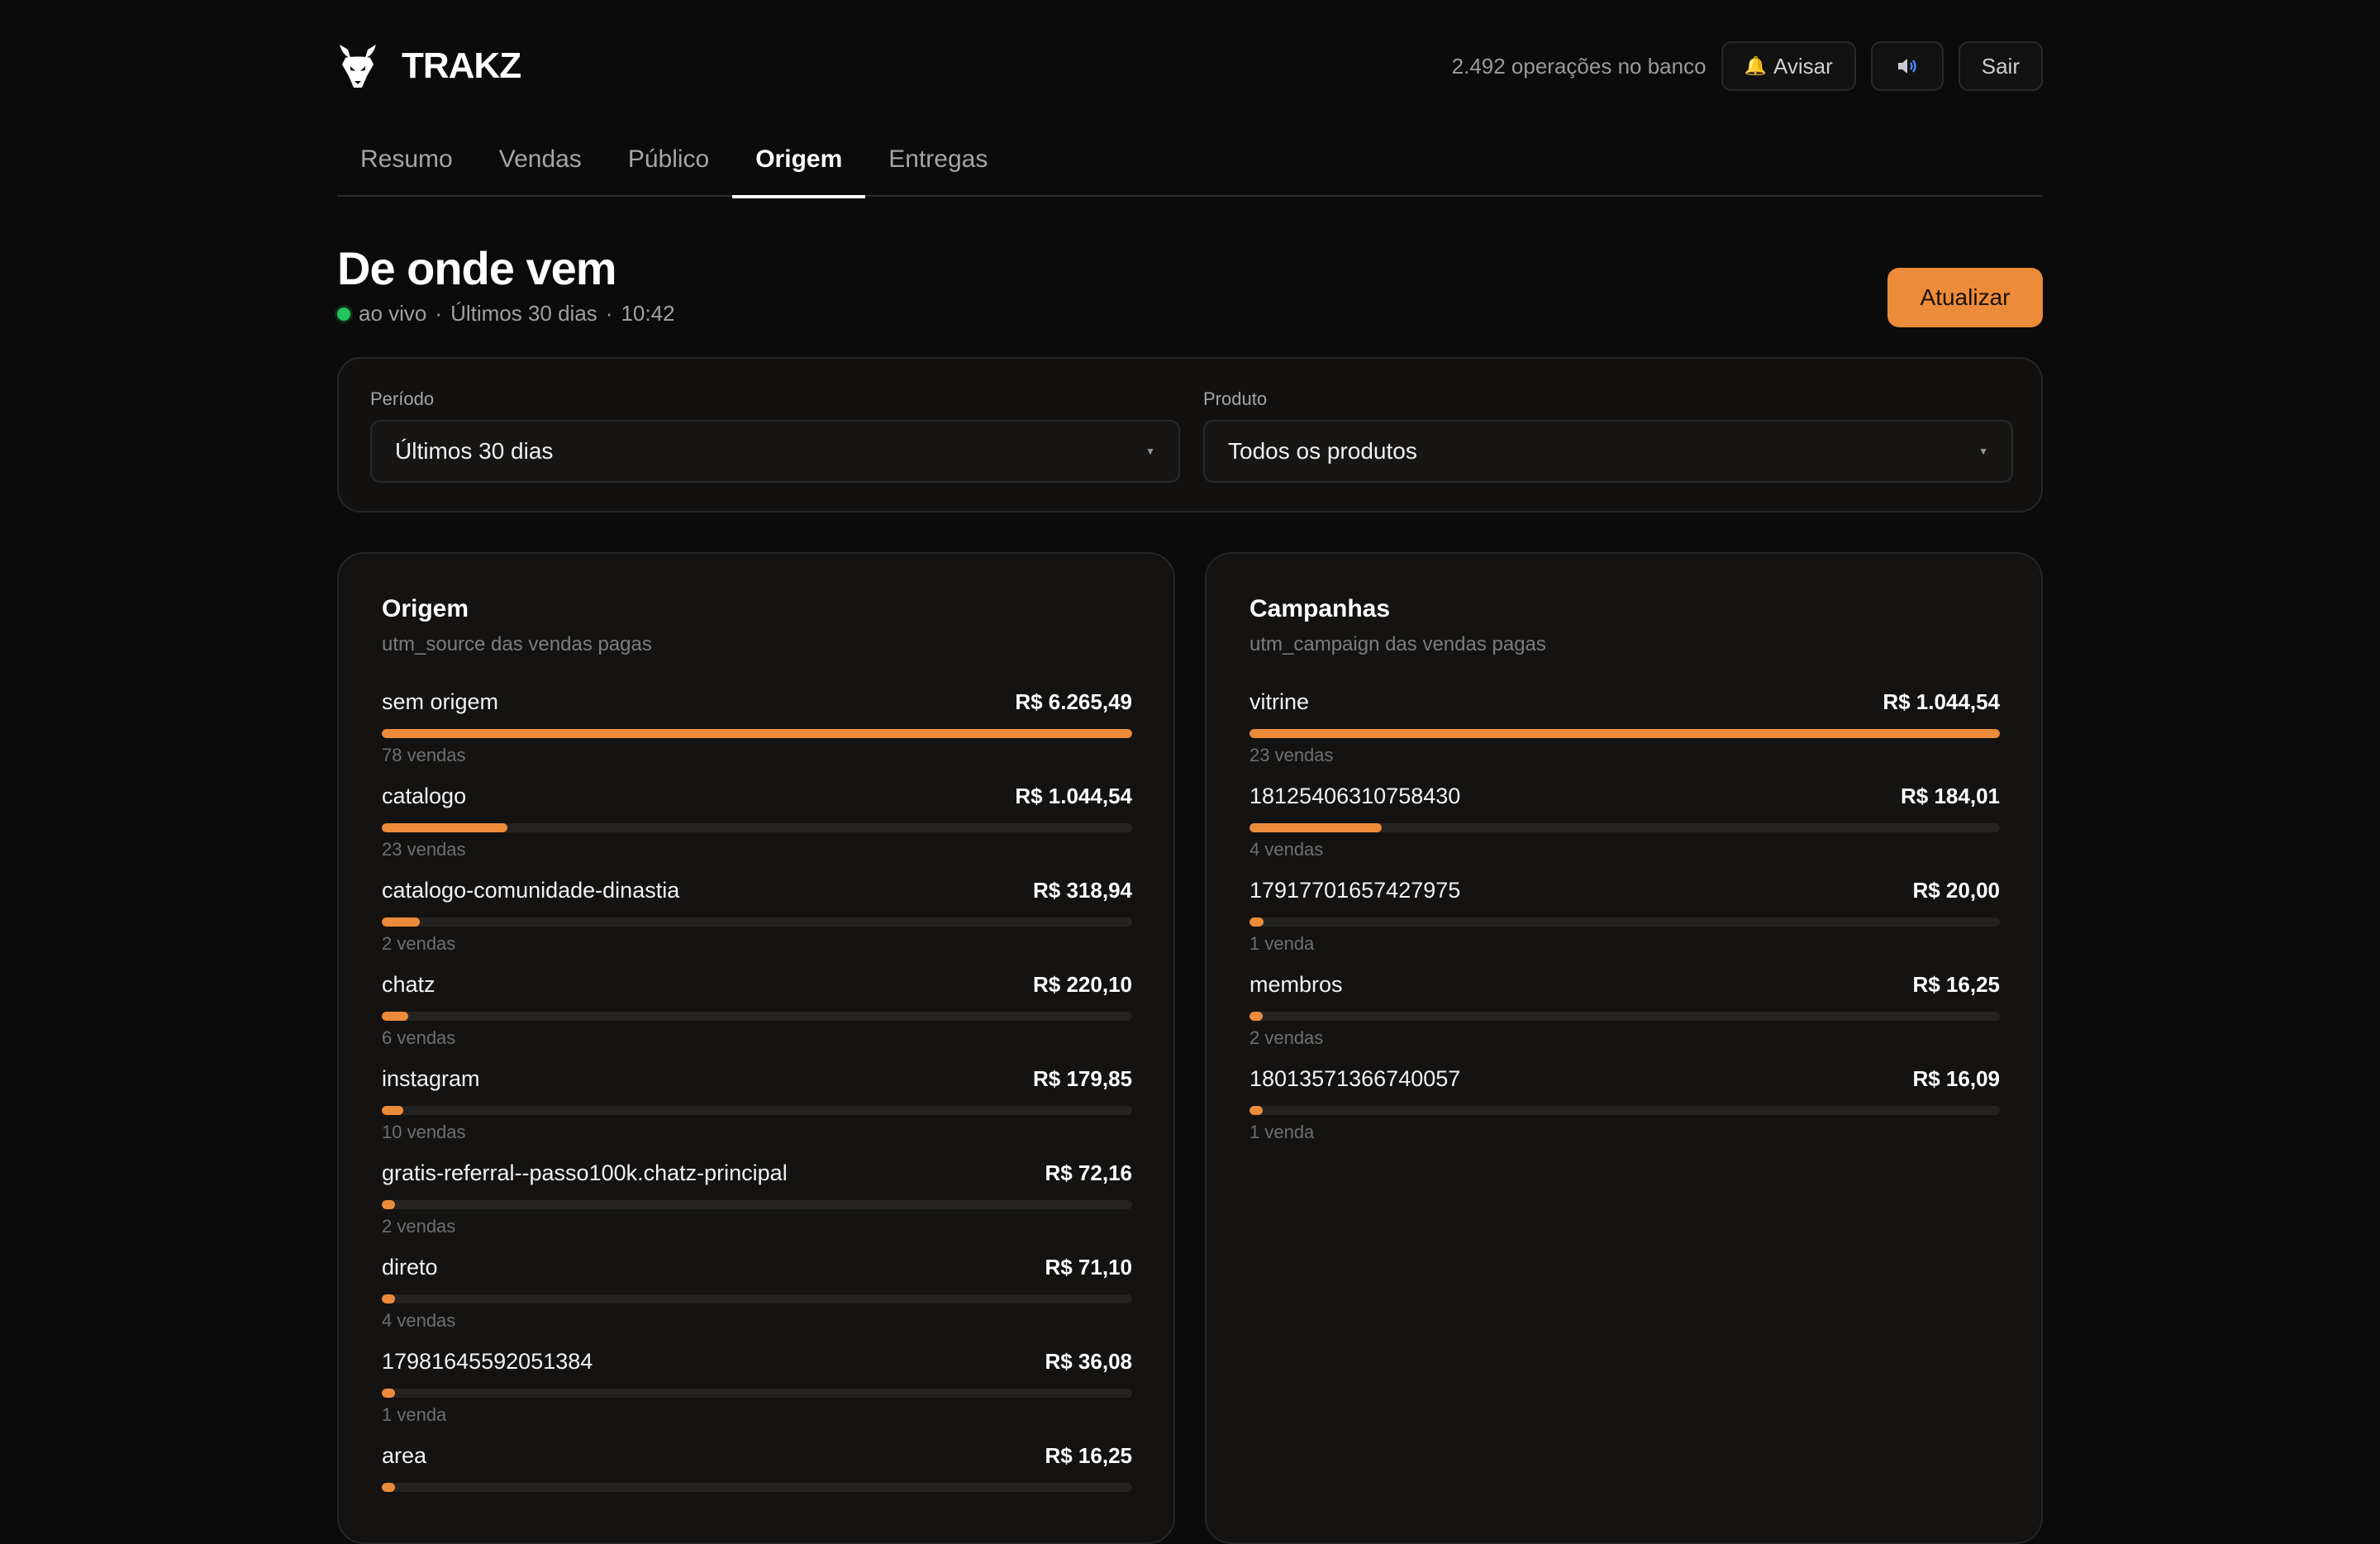 This screenshot has height=1544, width=2380. I want to click on tab-origem: Origem, so click(799, 165).